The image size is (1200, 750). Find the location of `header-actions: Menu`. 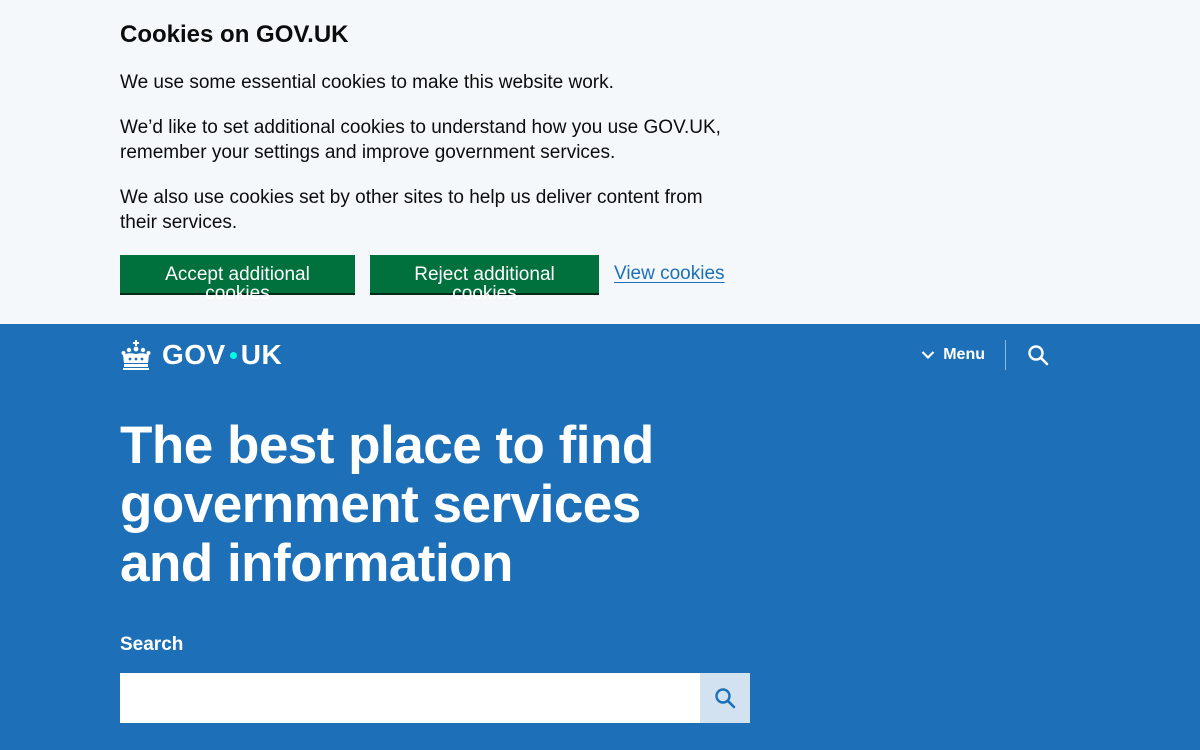

header-actions: Menu is located at coordinates (990, 355).